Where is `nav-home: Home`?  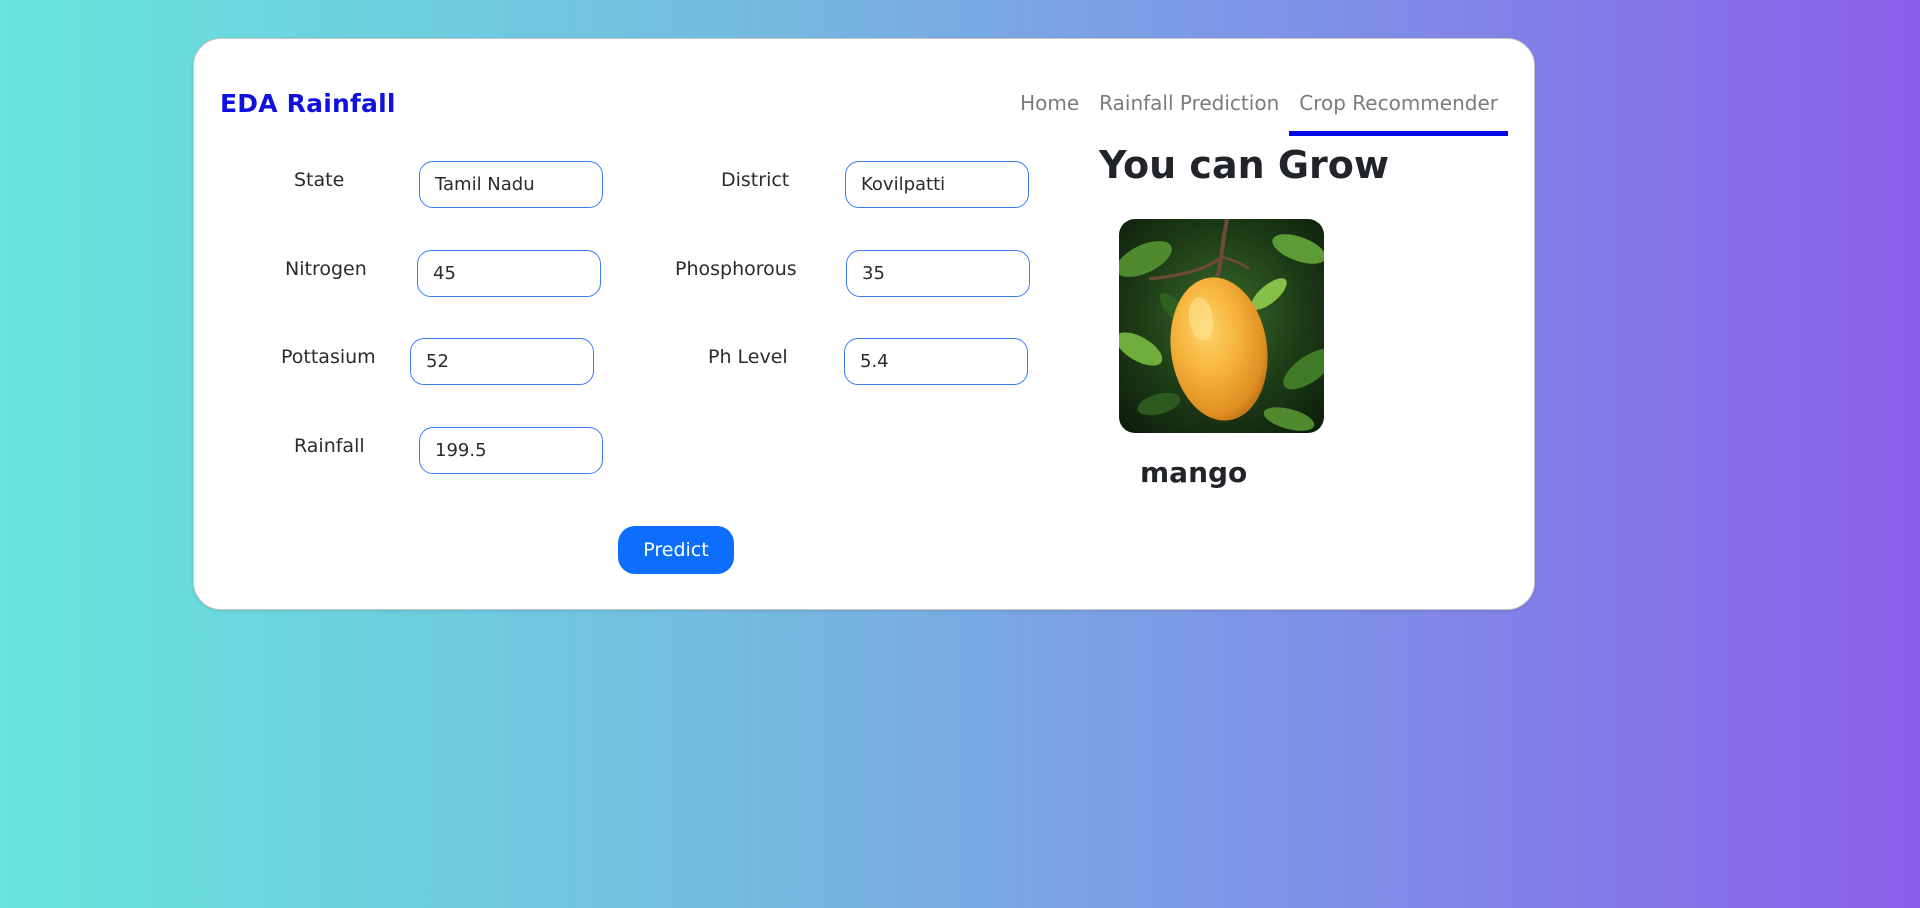
nav-home: Home is located at coordinates (1049, 113).